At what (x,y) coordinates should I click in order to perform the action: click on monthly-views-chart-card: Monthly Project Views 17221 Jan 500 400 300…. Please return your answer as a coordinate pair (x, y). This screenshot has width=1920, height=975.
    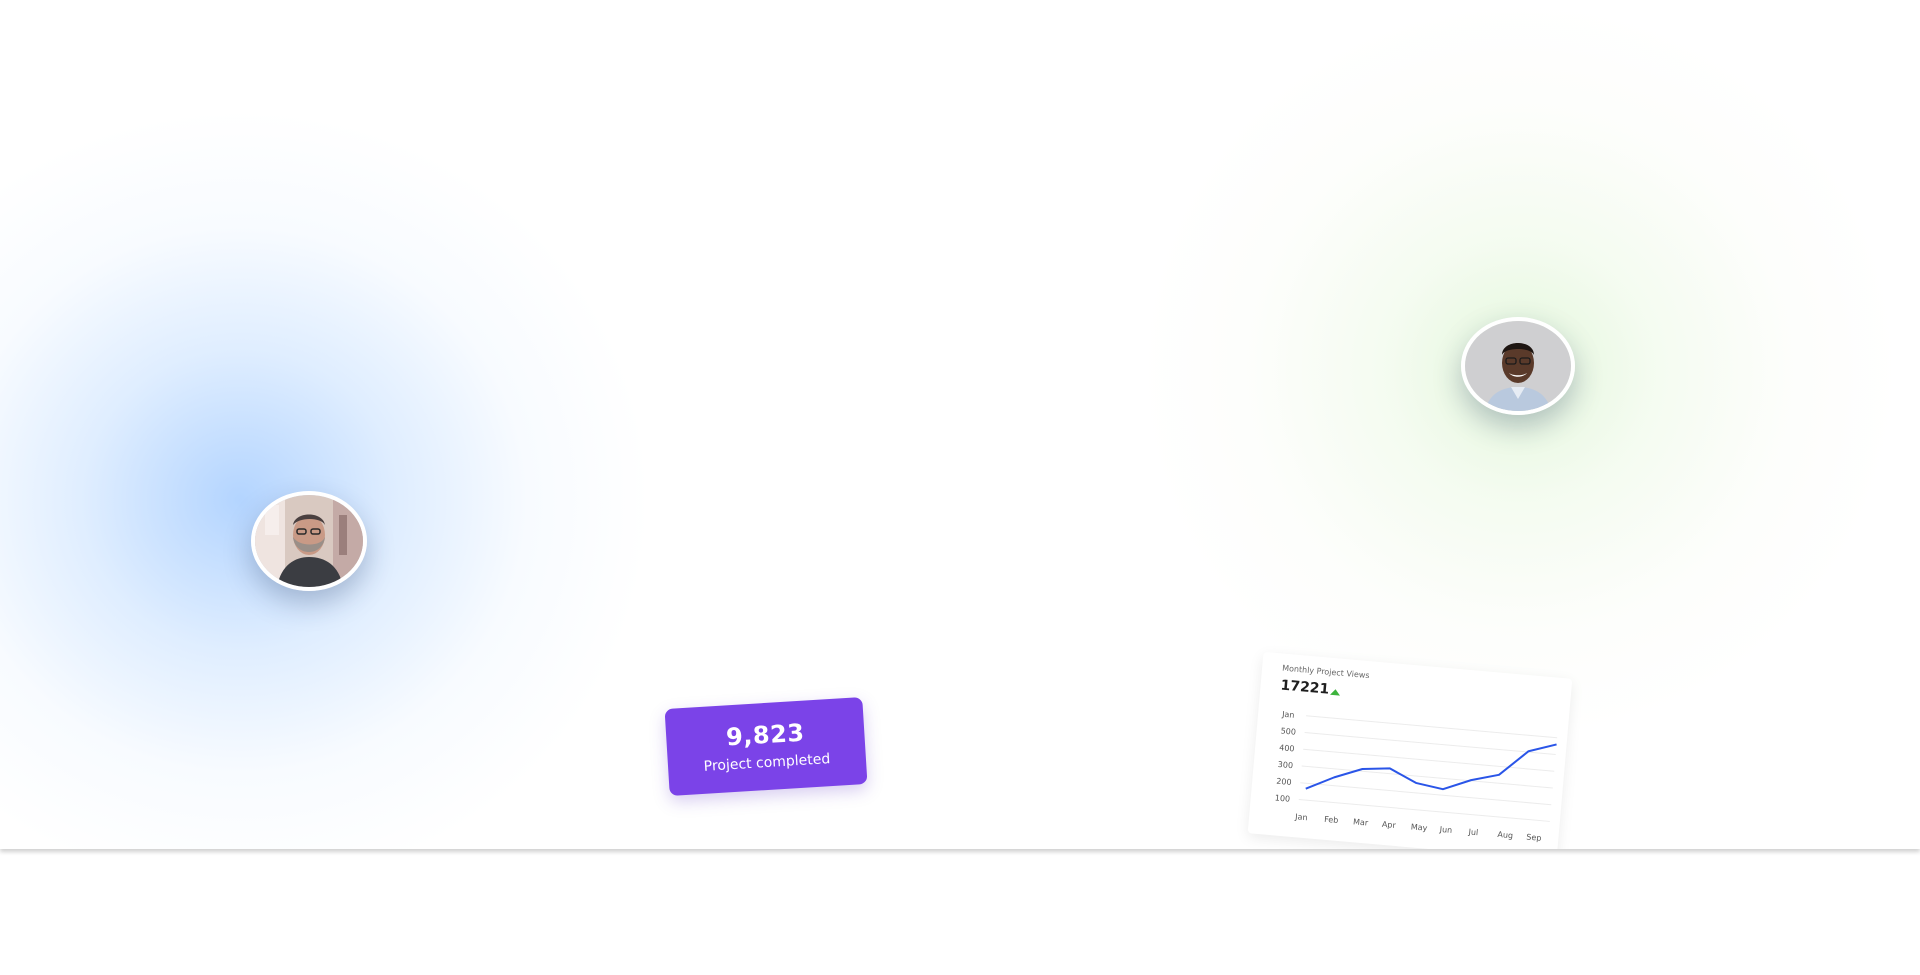
    Looking at the image, I should click on (1410, 750).